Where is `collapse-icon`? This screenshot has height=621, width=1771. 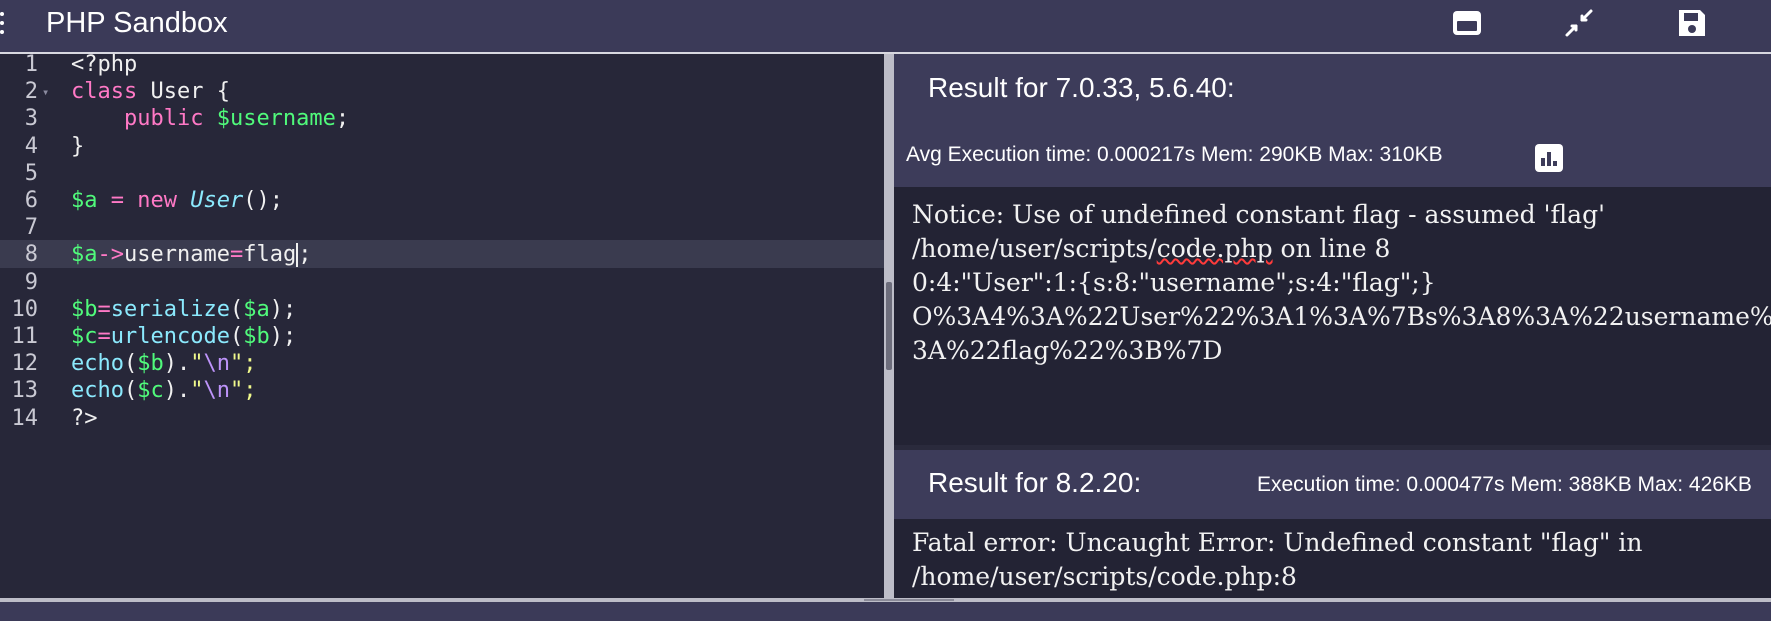 collapse-icon is located at coordinates (1579, 23).